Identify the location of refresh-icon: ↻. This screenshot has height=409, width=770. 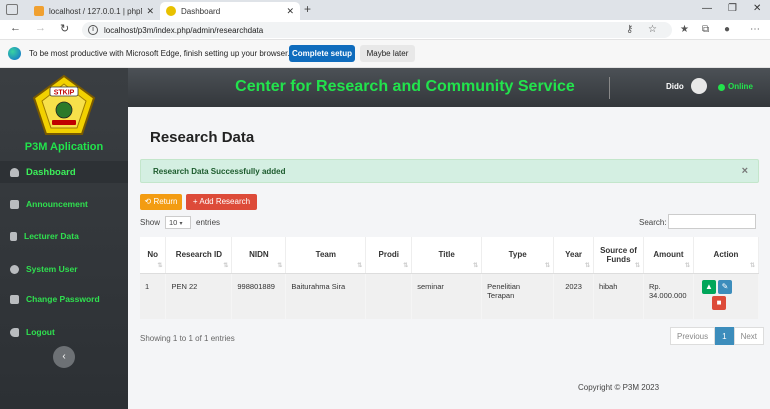
(64, 28).